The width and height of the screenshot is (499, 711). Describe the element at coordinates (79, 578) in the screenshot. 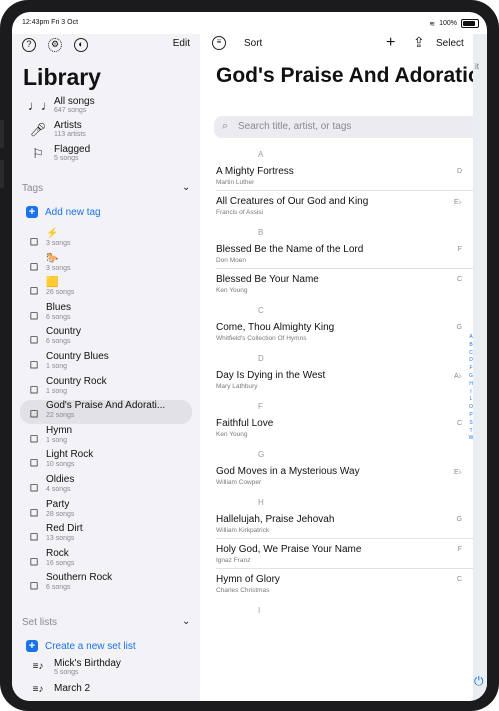

I see `tag-label: Southern Rock` at that location.